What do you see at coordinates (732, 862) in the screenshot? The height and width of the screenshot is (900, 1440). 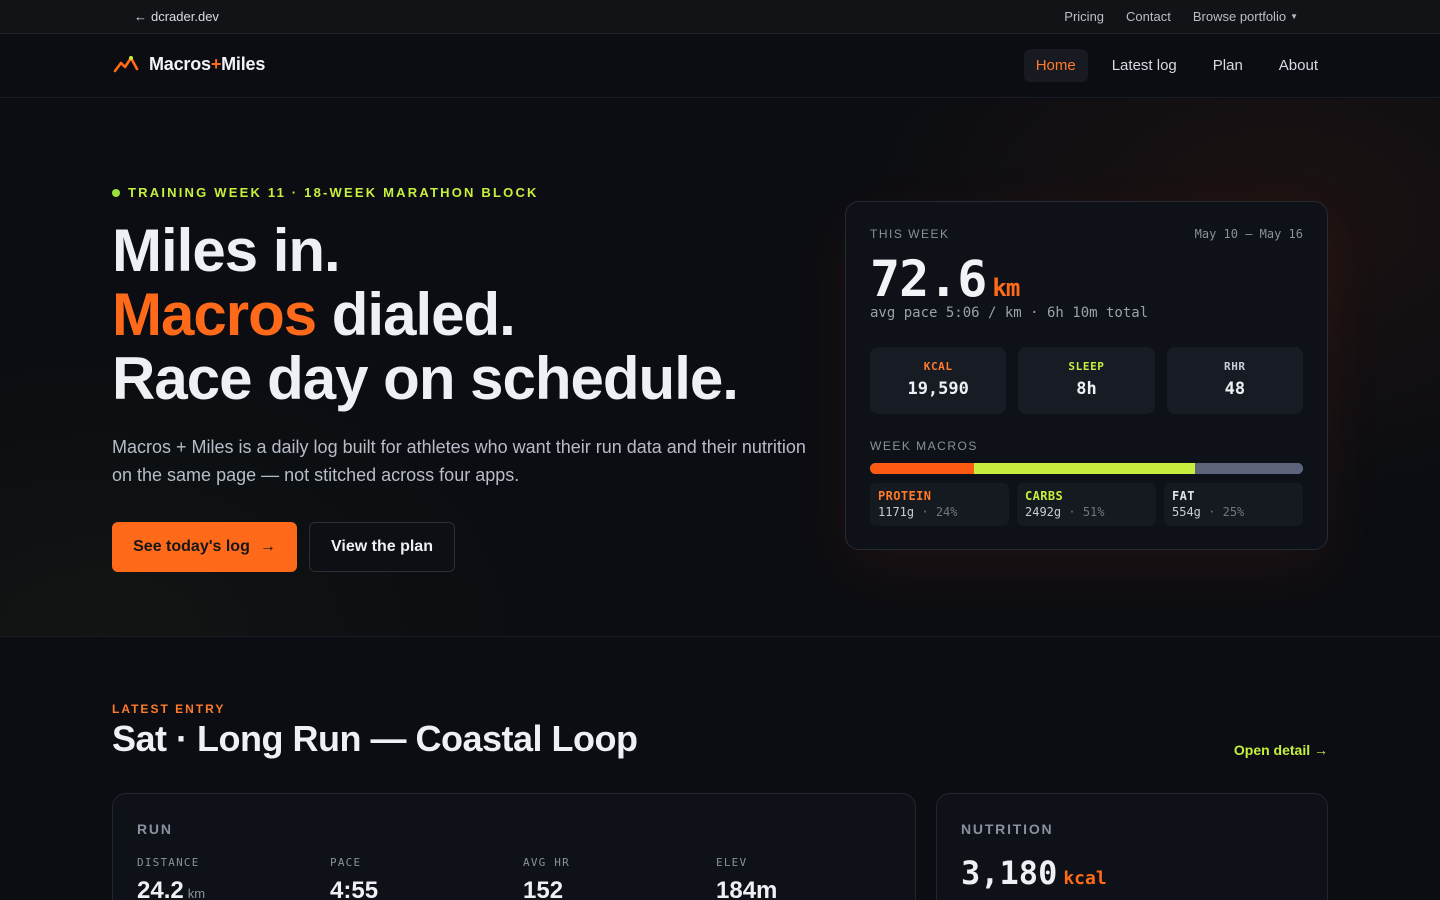 I see `run-stat-elev-label: ELEV` at bounding box center [732, 862].